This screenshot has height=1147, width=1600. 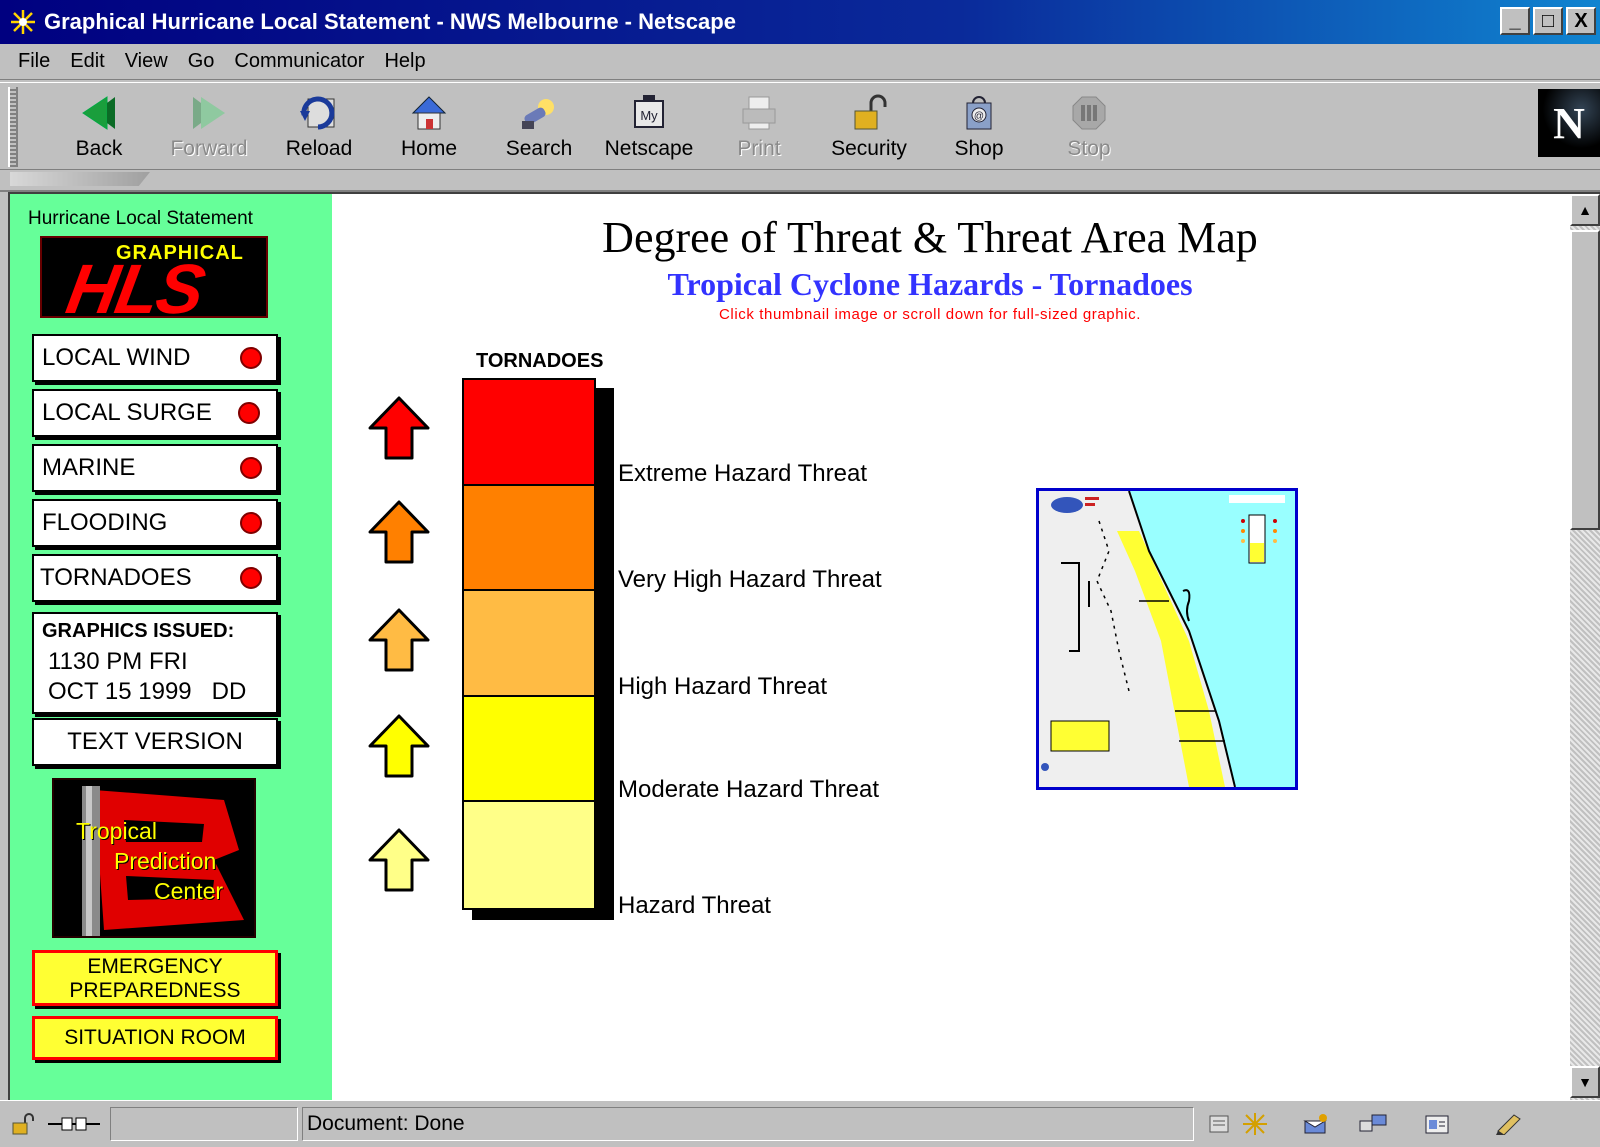 What do you see at coordinates (742, 473) in the screenshot?
I see `threat-level-label: Extreme Hazard Threat` at bounding box center [742, 473].